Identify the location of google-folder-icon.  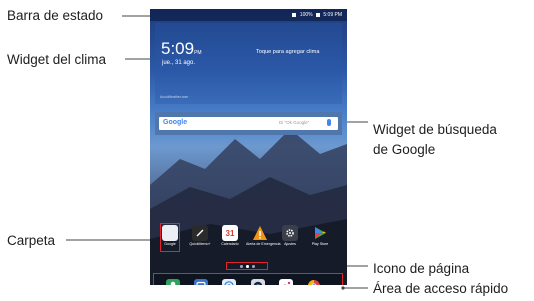
(170, 233).